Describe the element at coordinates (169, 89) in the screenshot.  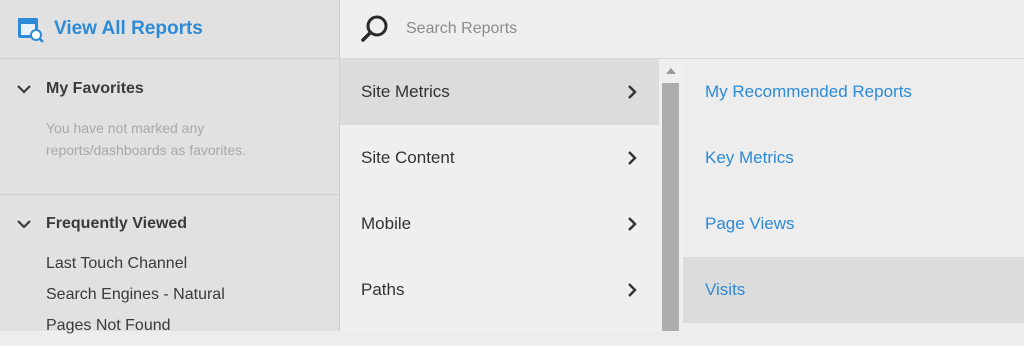
I see `favorites-section-toggle: My Favorites` at that location.